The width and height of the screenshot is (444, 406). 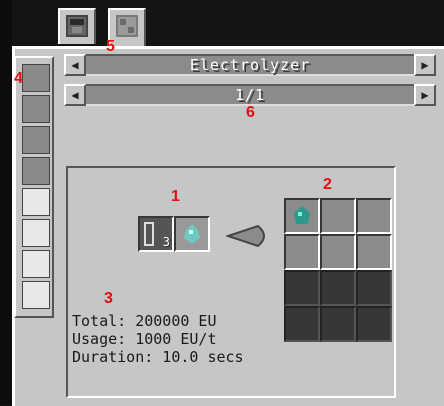 I want to click on total-energy-text: Total: 200000 EU, so click(x=144, y=321).